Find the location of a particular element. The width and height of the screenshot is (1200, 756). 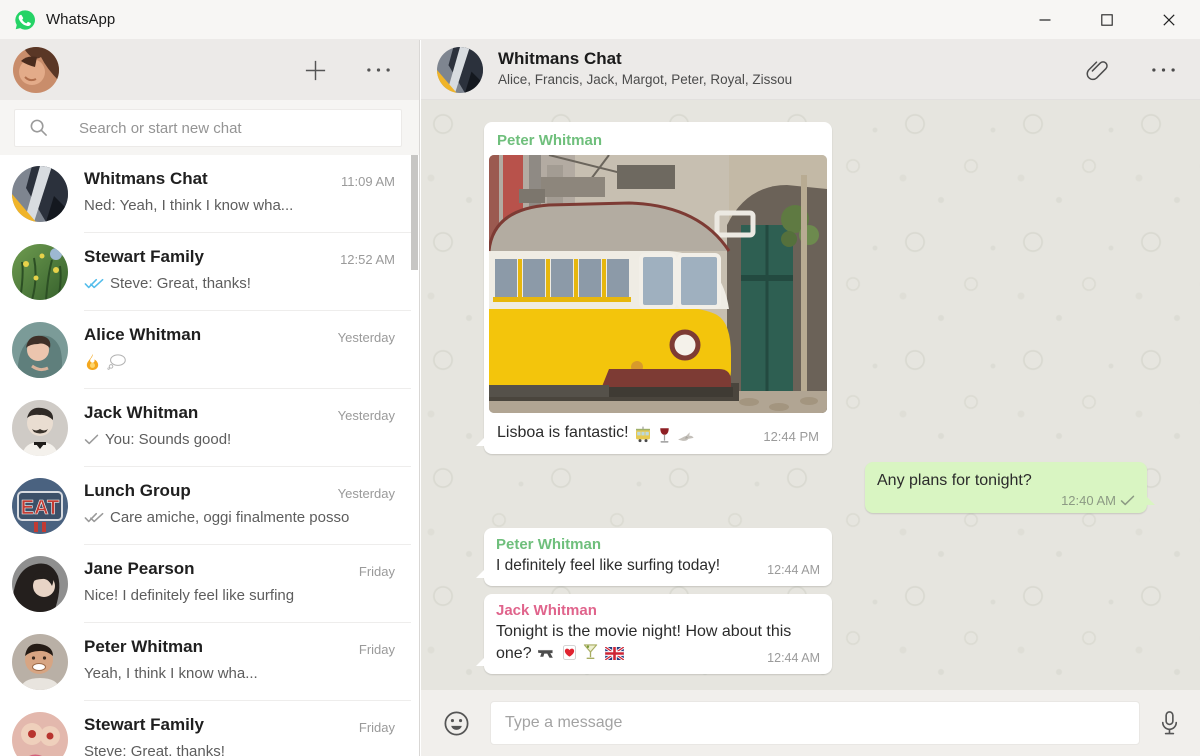

conversation-title: Whitmans Chat is located at coordinates (560, 58).